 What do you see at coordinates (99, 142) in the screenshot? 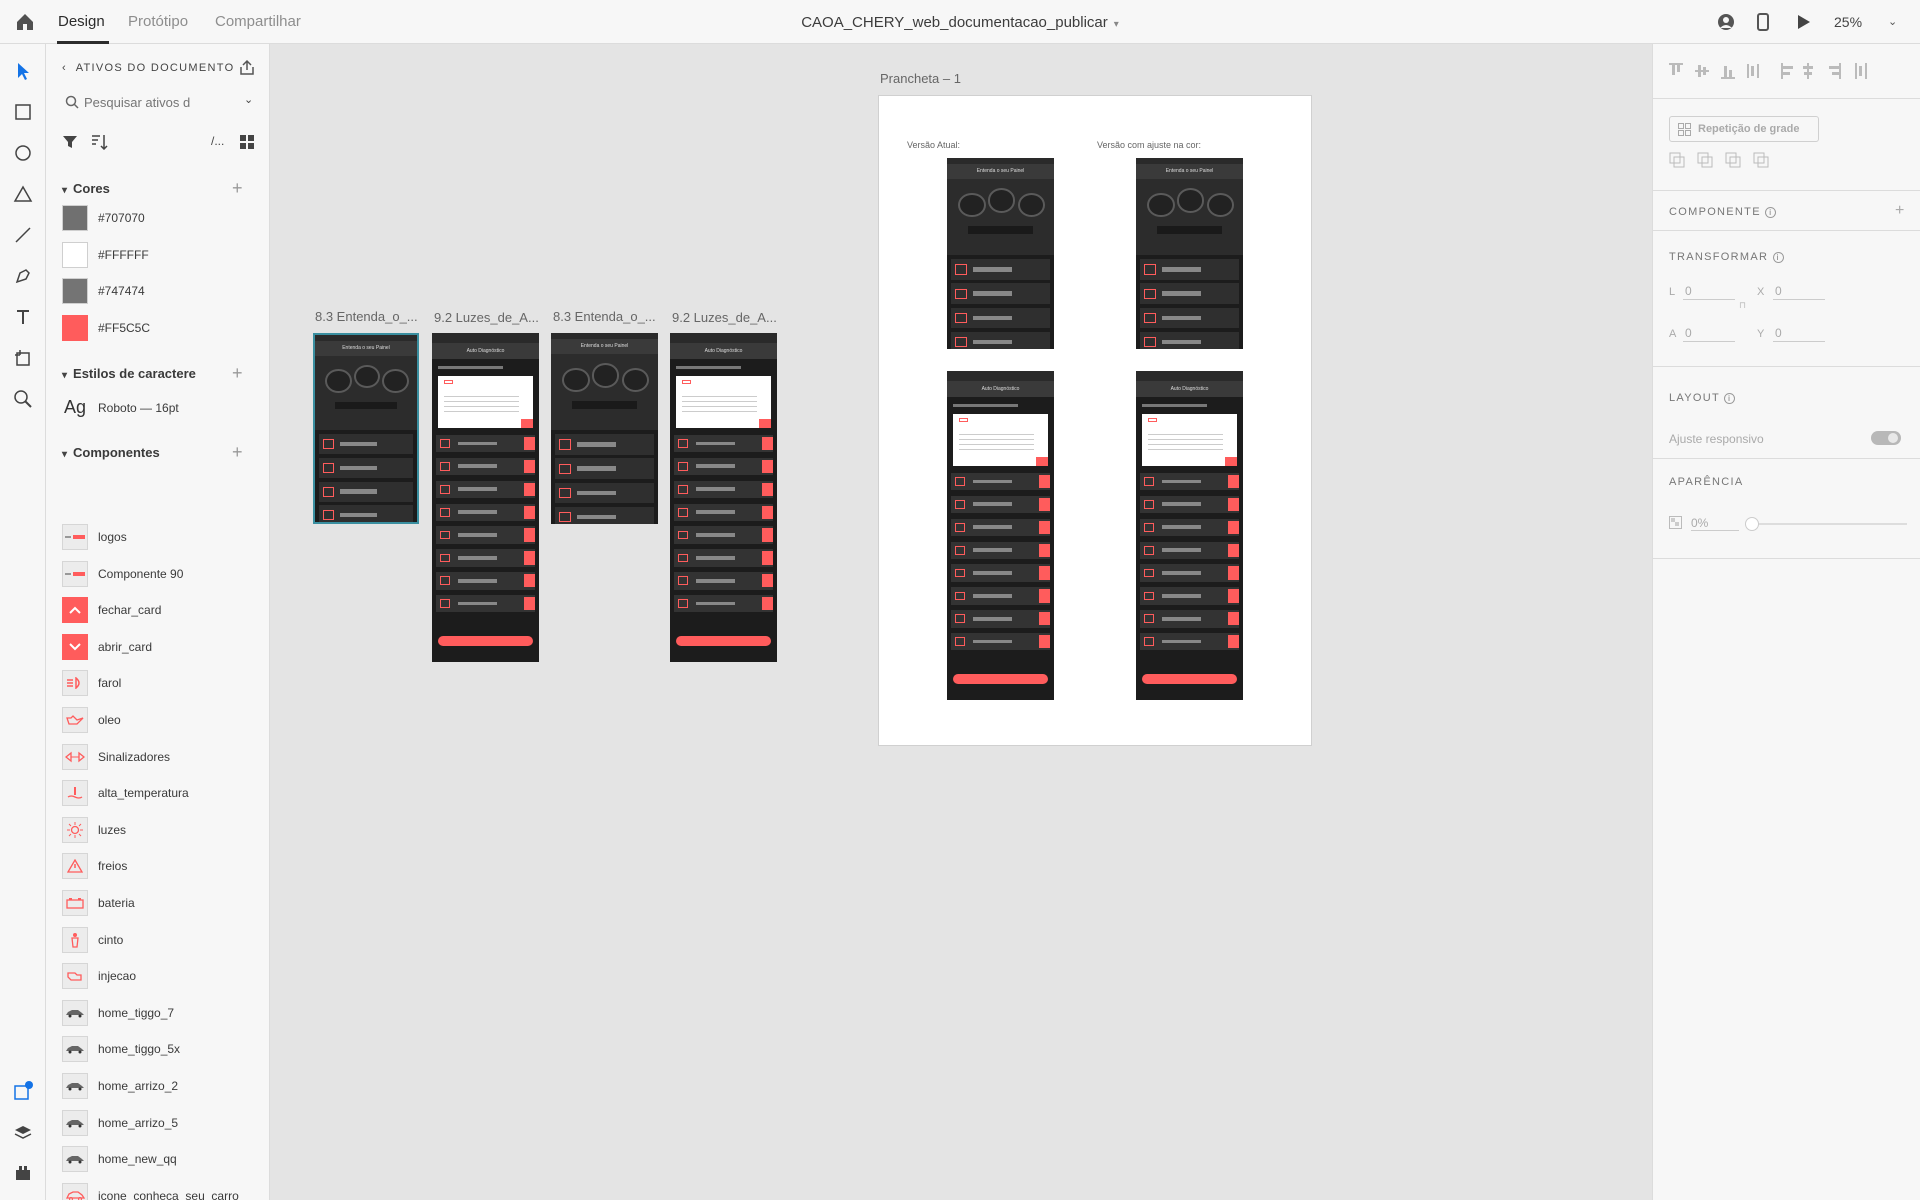
I see `sort-icon` at bounding box center [99, 142].